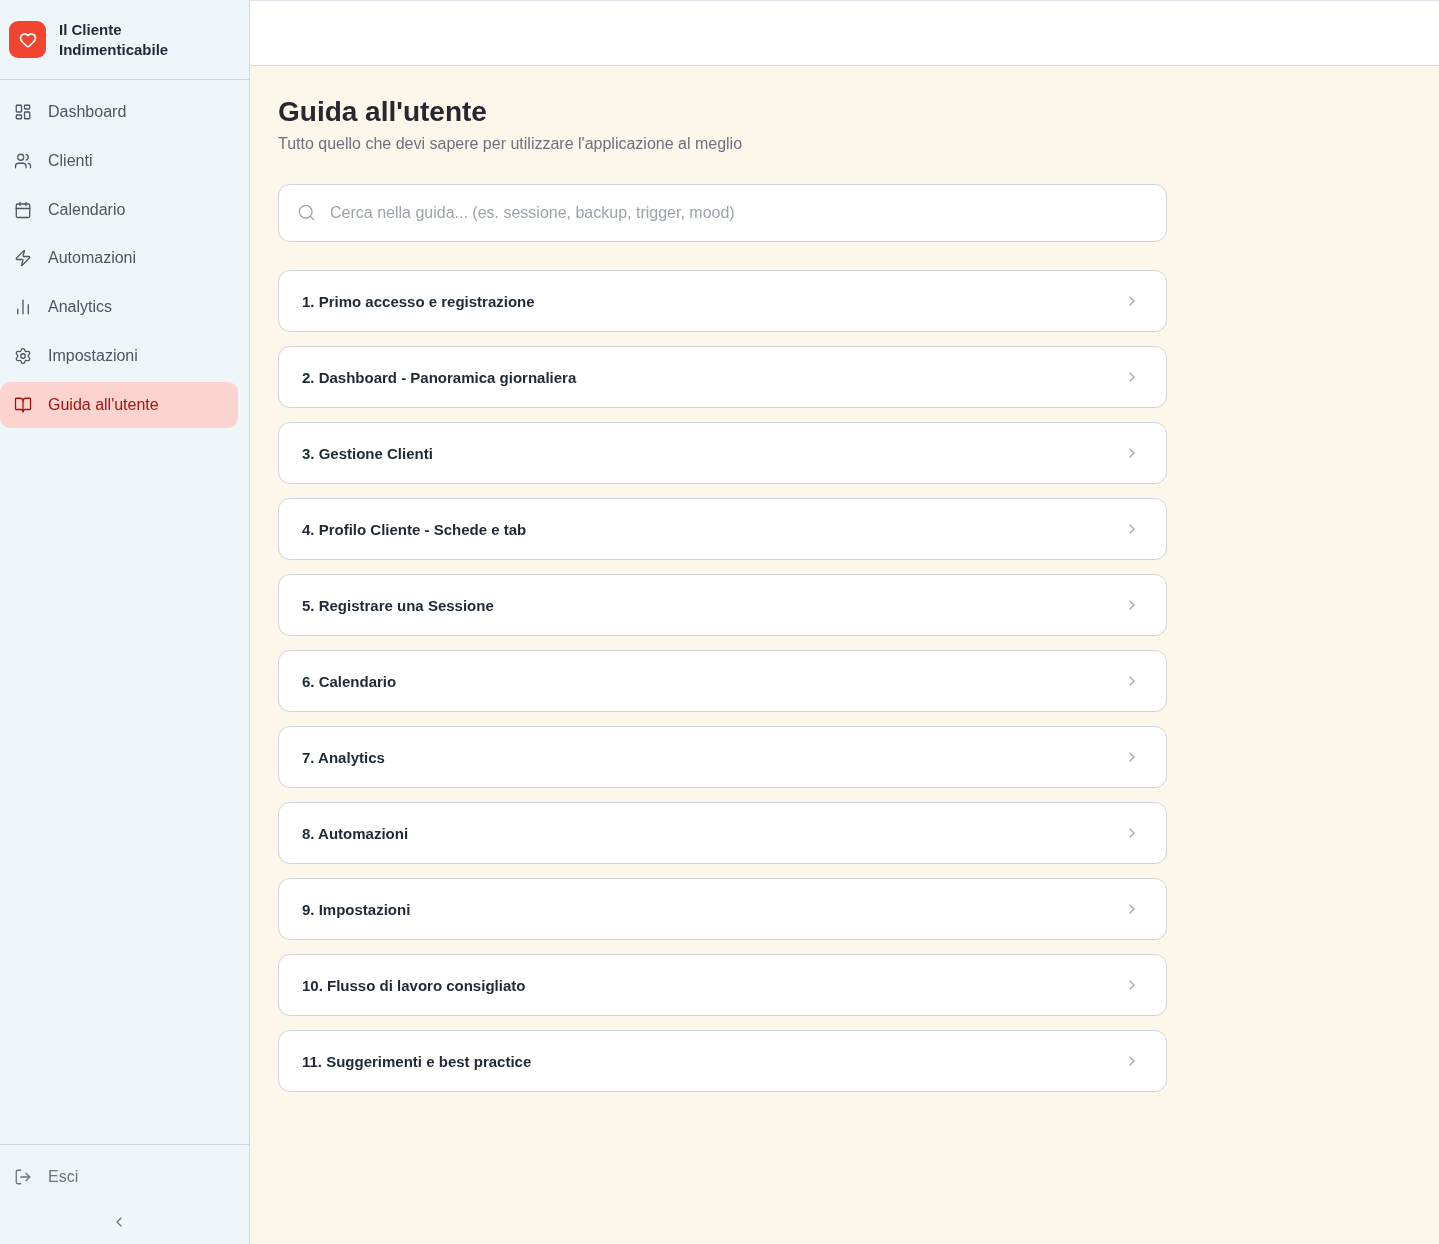 This screenshot has height=1244, width=1439. What do you see at coordinates (23, 356) in the screenshot?
I see `settings-icon` at bounding box center [23, 356].